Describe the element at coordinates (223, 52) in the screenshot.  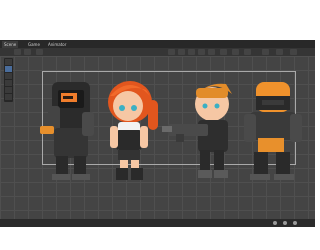
I see `hidden-objects-button` at that location.